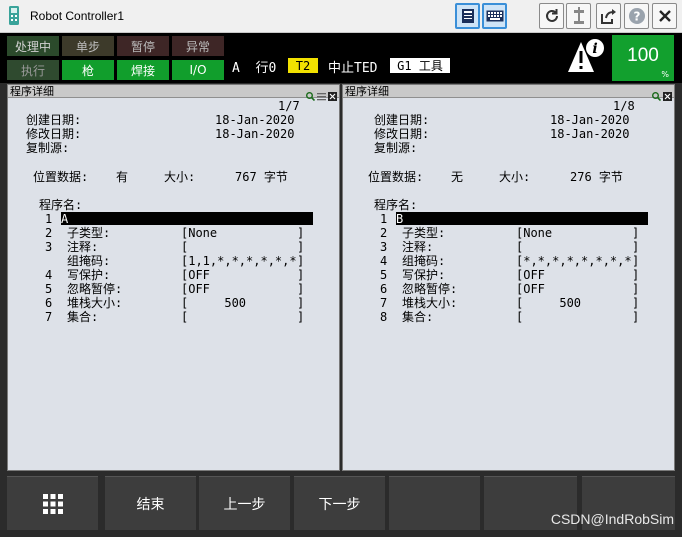 This screenshot has height=537, width=682. I want to click on share-arrow-icon, so click(608, 16).